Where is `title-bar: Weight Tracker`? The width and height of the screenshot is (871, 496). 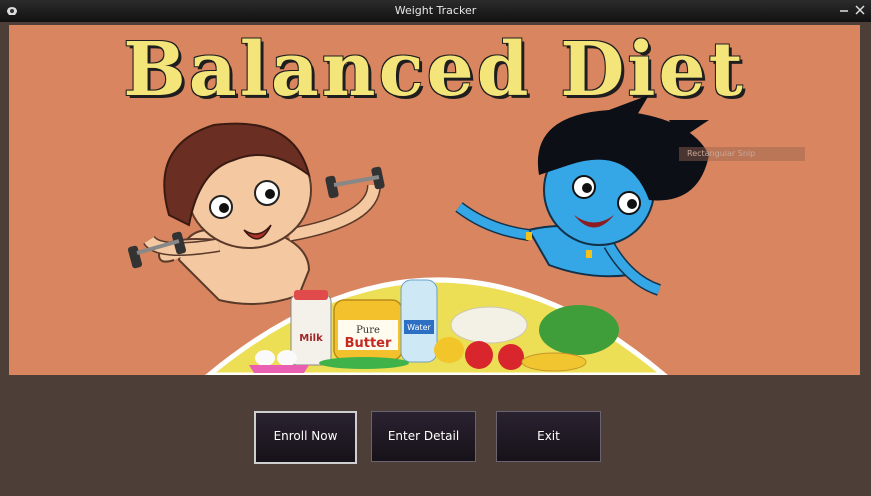 title-bar: Weight Tracker is located at coordinates (435, 11).